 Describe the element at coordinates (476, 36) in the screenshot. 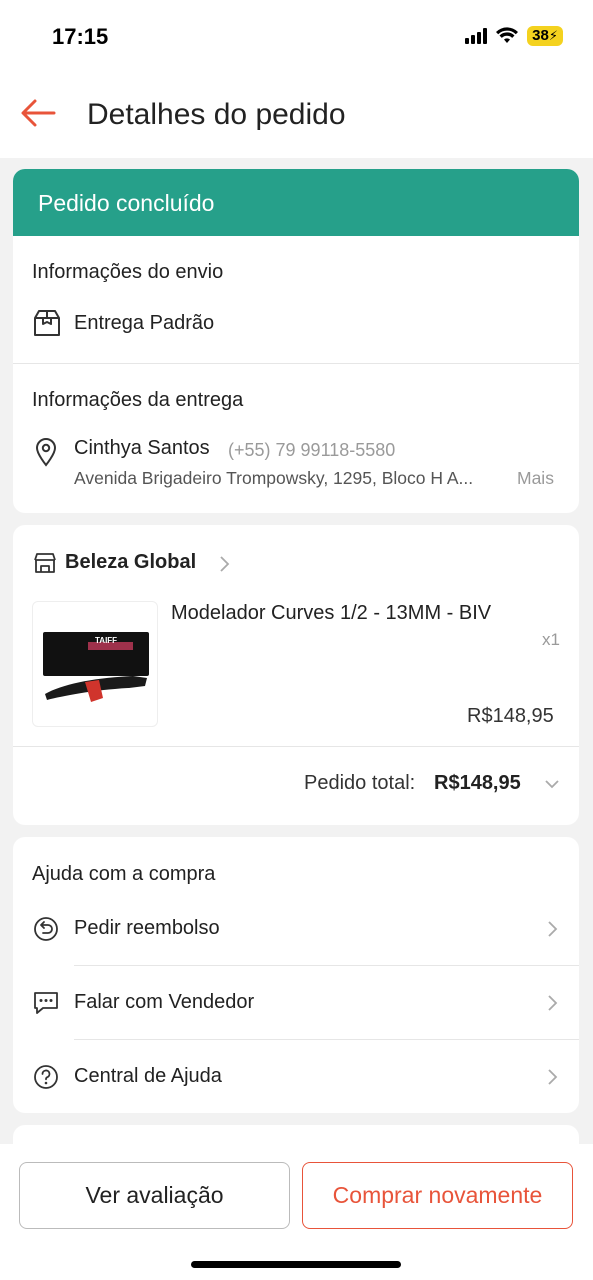

I see `signal-icon` at that location.